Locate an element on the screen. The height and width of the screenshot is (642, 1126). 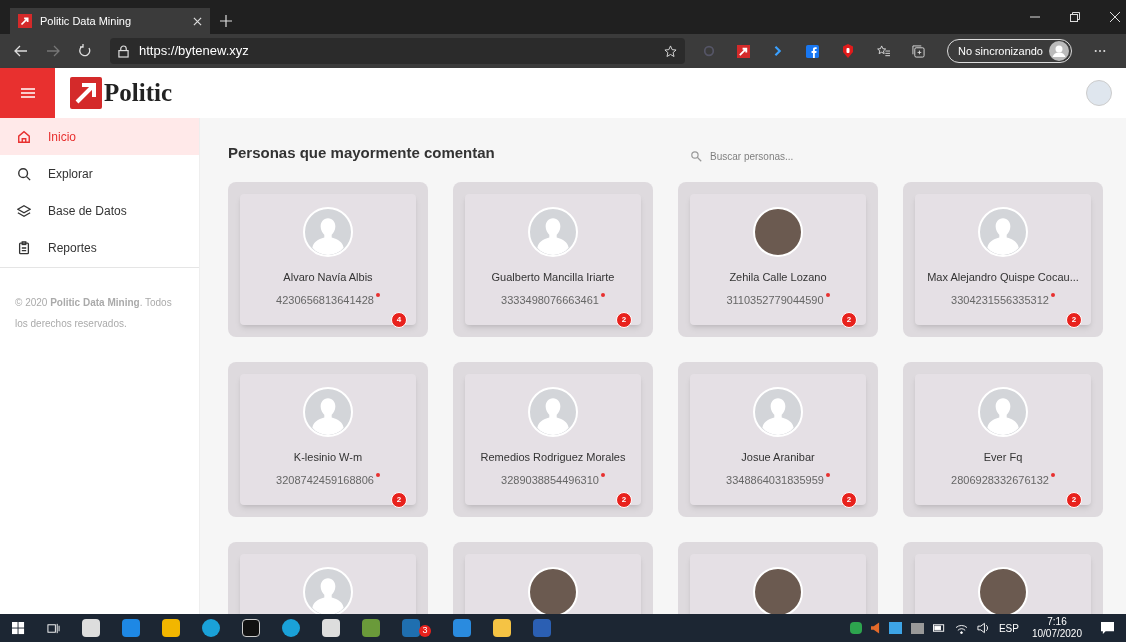
tab-title: Politic Data Mining is located at coordinates (86, 21).